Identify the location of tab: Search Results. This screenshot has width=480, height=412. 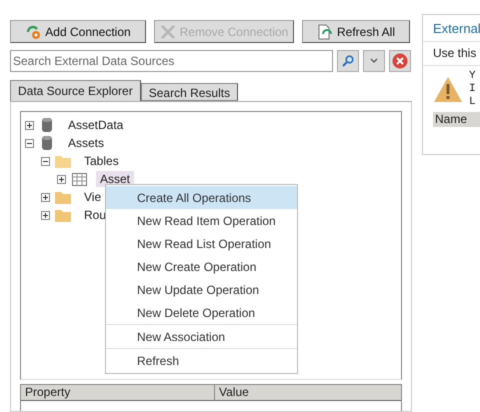
(189, 92).